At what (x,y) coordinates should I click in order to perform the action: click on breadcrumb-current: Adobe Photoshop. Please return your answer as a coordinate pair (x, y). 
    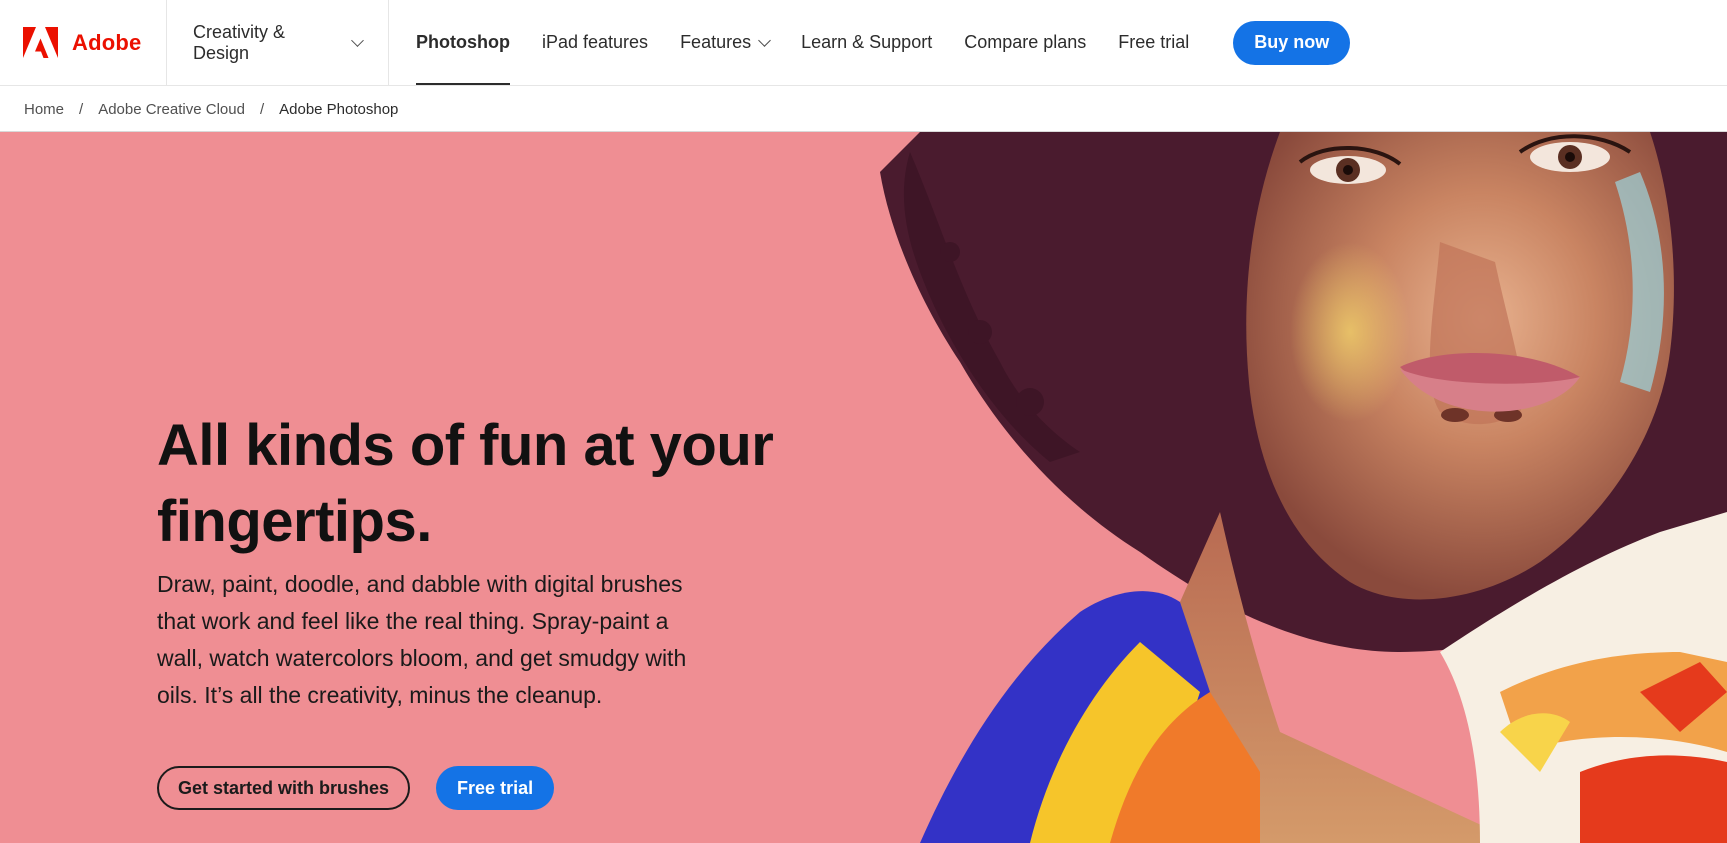
    Looking at the image, I should click on (339, 109).